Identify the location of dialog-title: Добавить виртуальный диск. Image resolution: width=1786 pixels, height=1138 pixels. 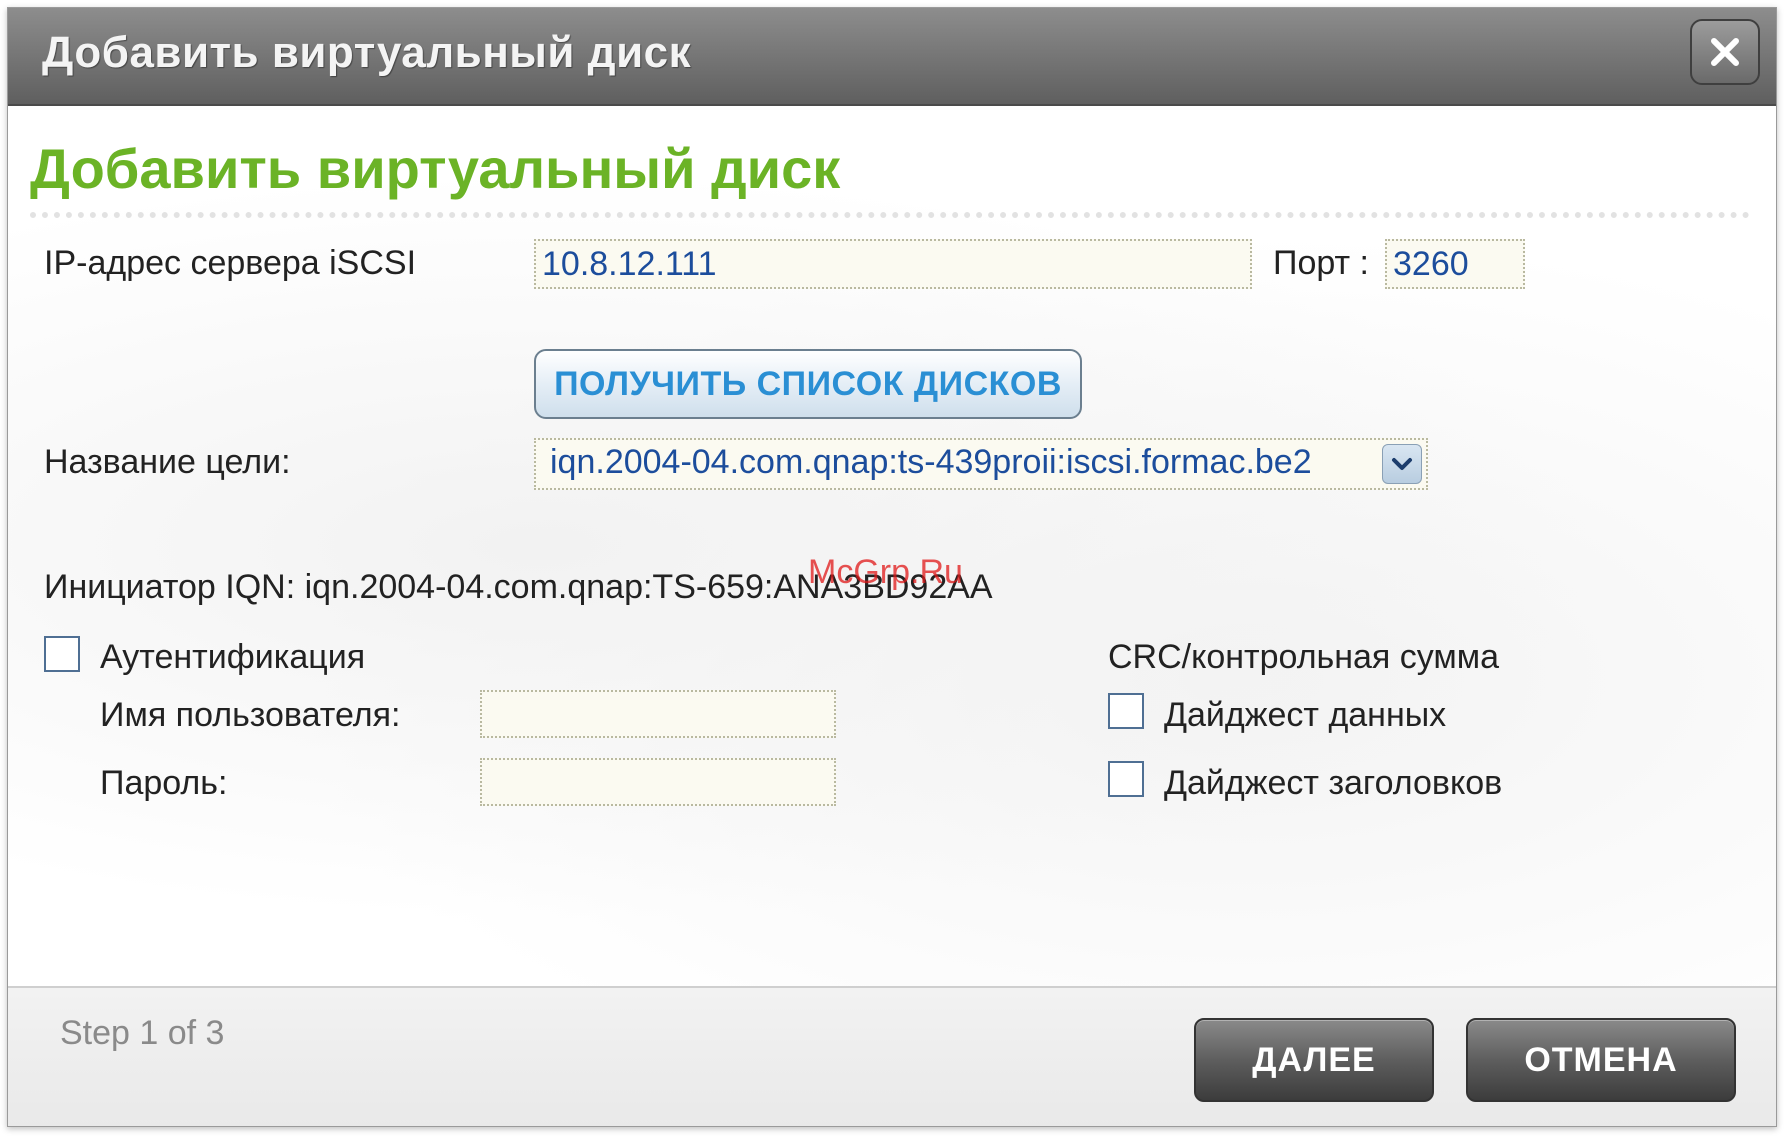
(367, 52).